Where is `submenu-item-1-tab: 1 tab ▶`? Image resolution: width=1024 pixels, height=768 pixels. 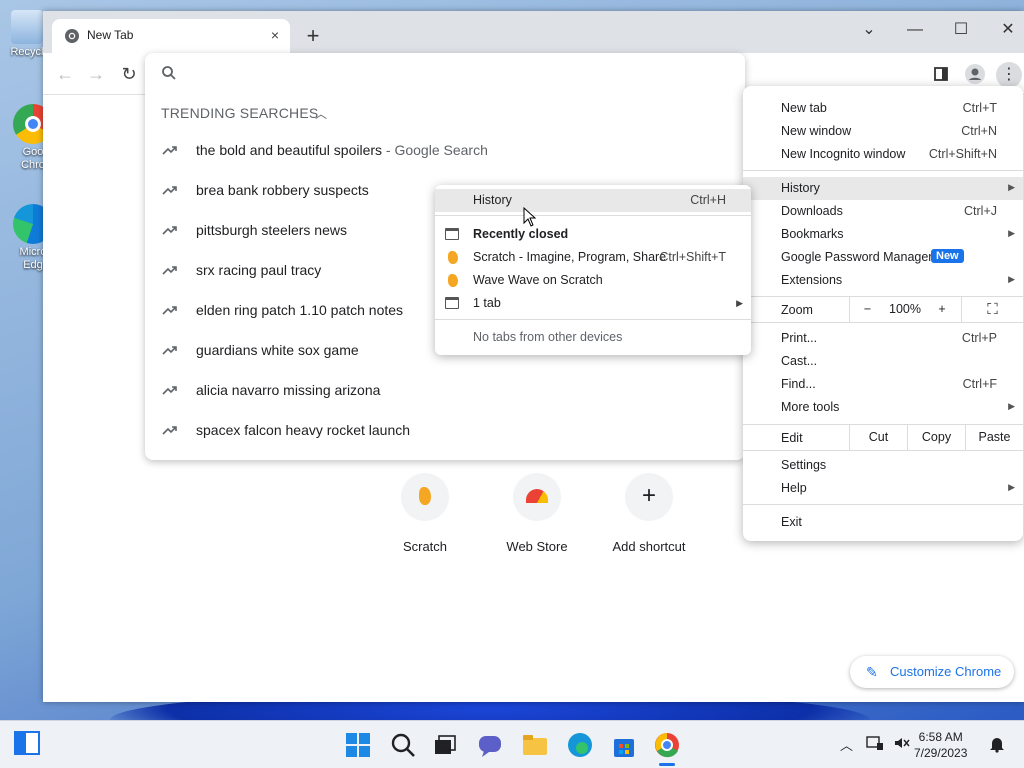 submenu-item-1-tab: 1 tab ▶ is located at coordinates (593, 303).